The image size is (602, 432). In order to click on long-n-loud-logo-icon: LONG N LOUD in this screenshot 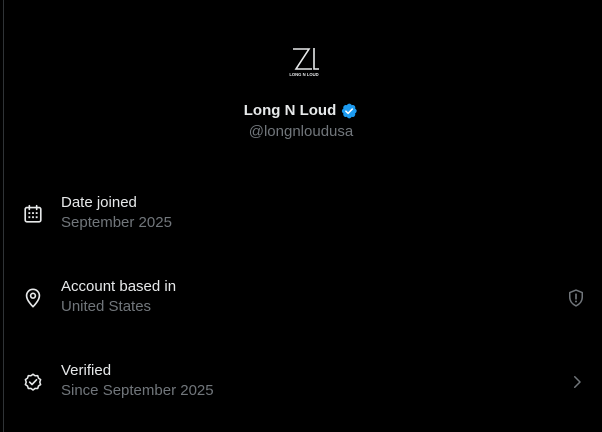, I will do `click(304, 62)`.